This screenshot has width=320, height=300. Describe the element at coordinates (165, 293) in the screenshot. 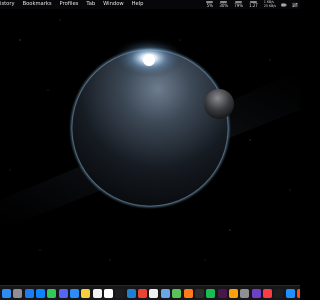

I see `preview-icon` at that location.